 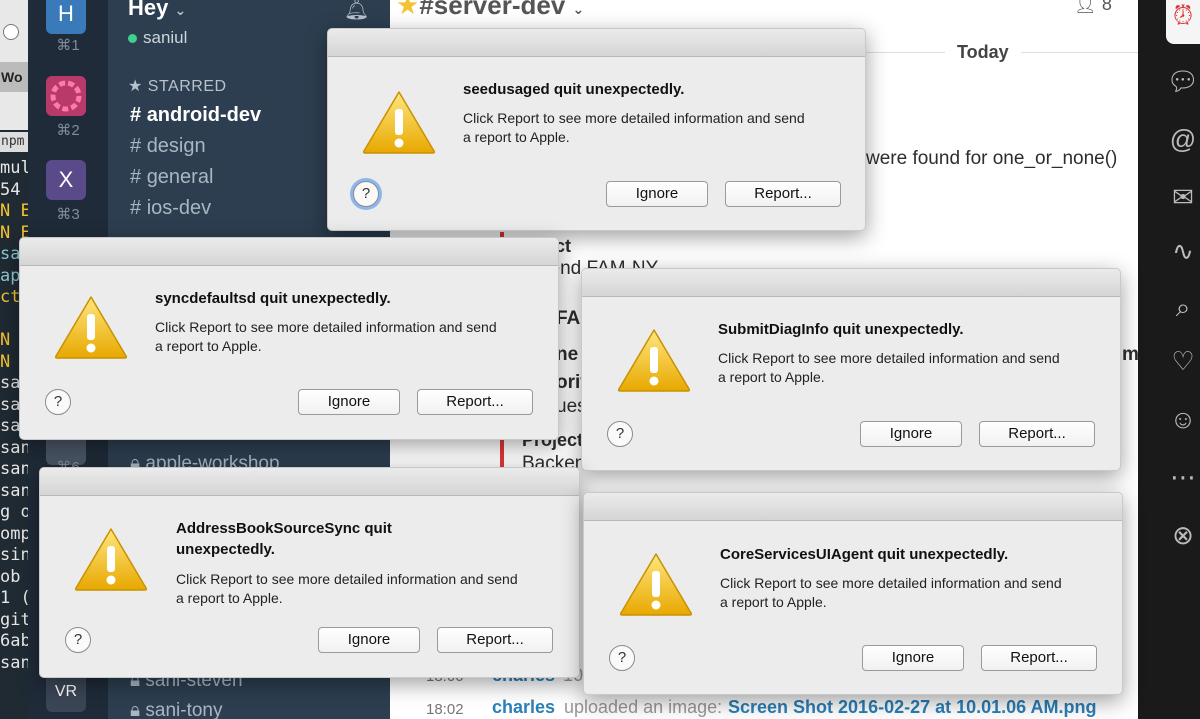 I want to click on channel-title: ★#server-dev ⌄, so click(x=490, y=10).